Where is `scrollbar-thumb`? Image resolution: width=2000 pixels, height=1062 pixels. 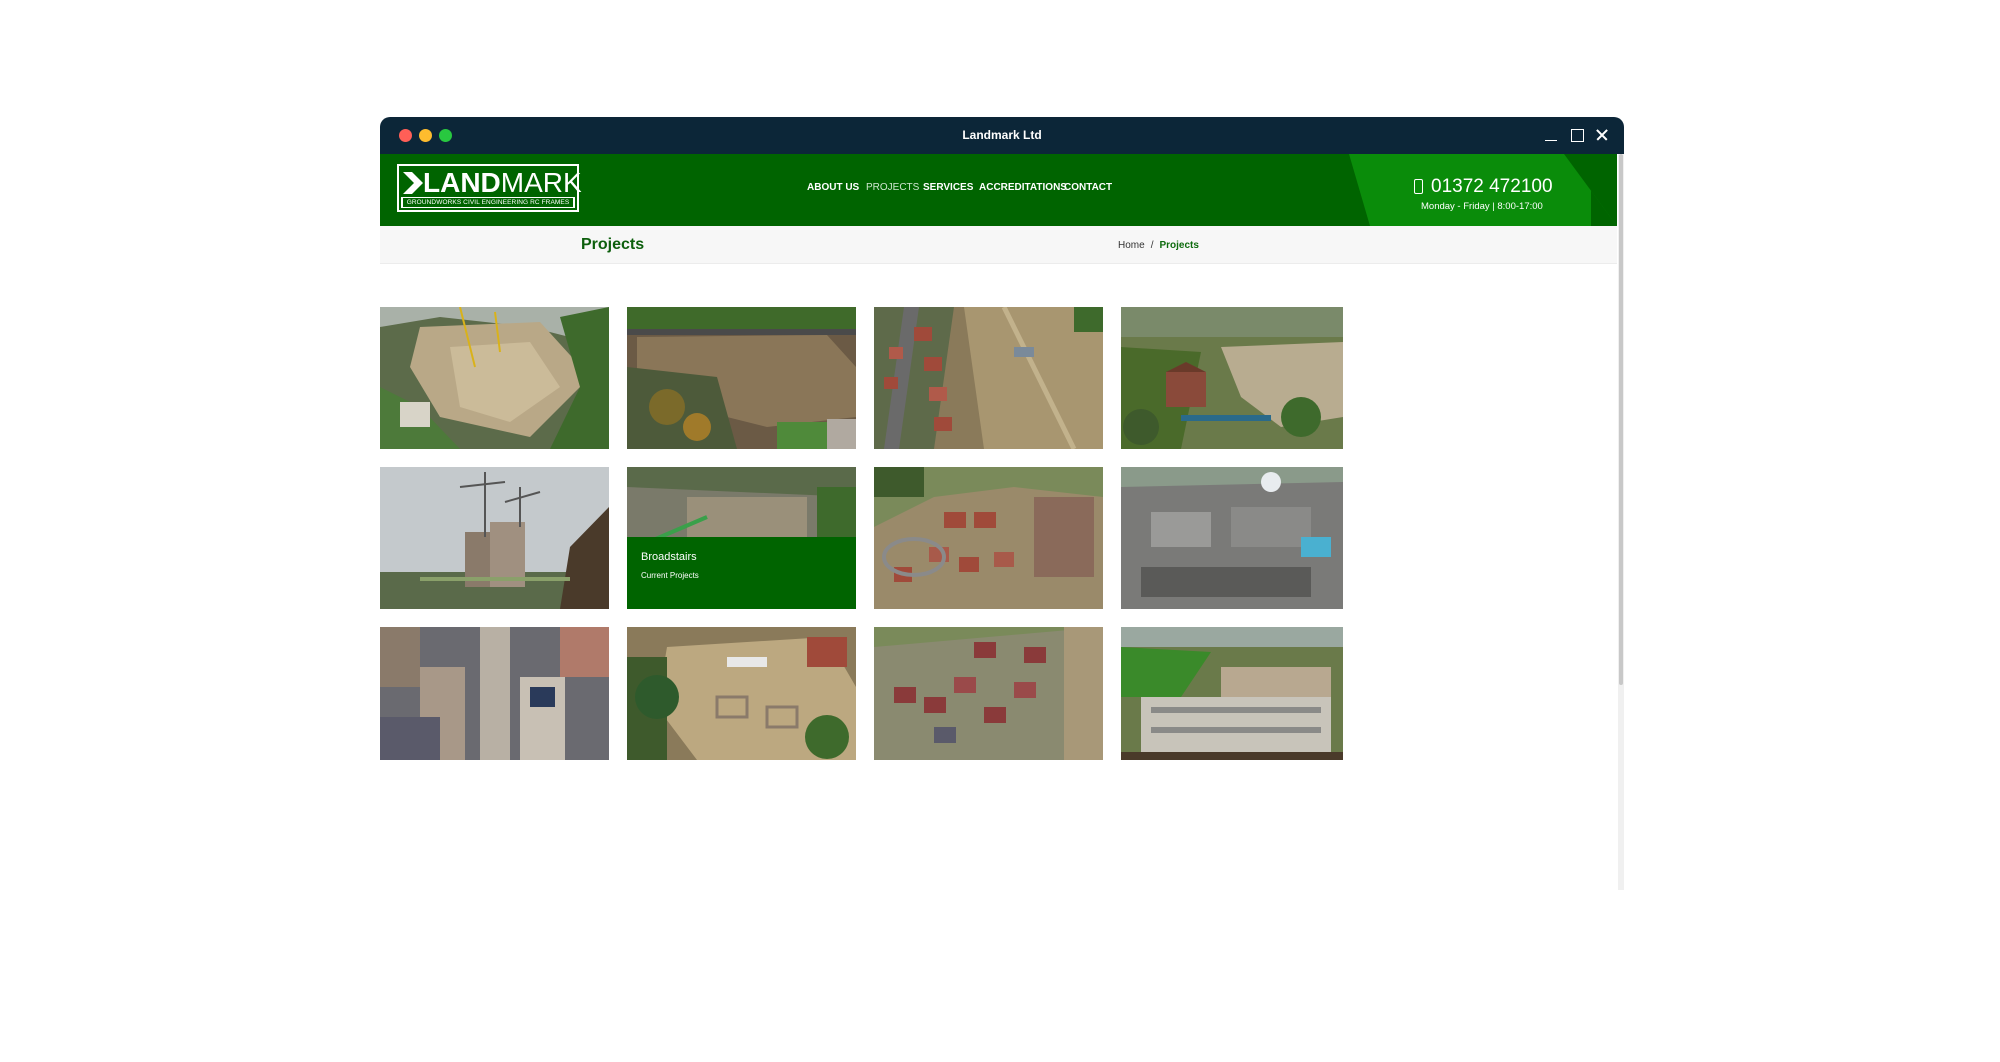
scrollbar-thumb is located at coordinates (1621, 419).